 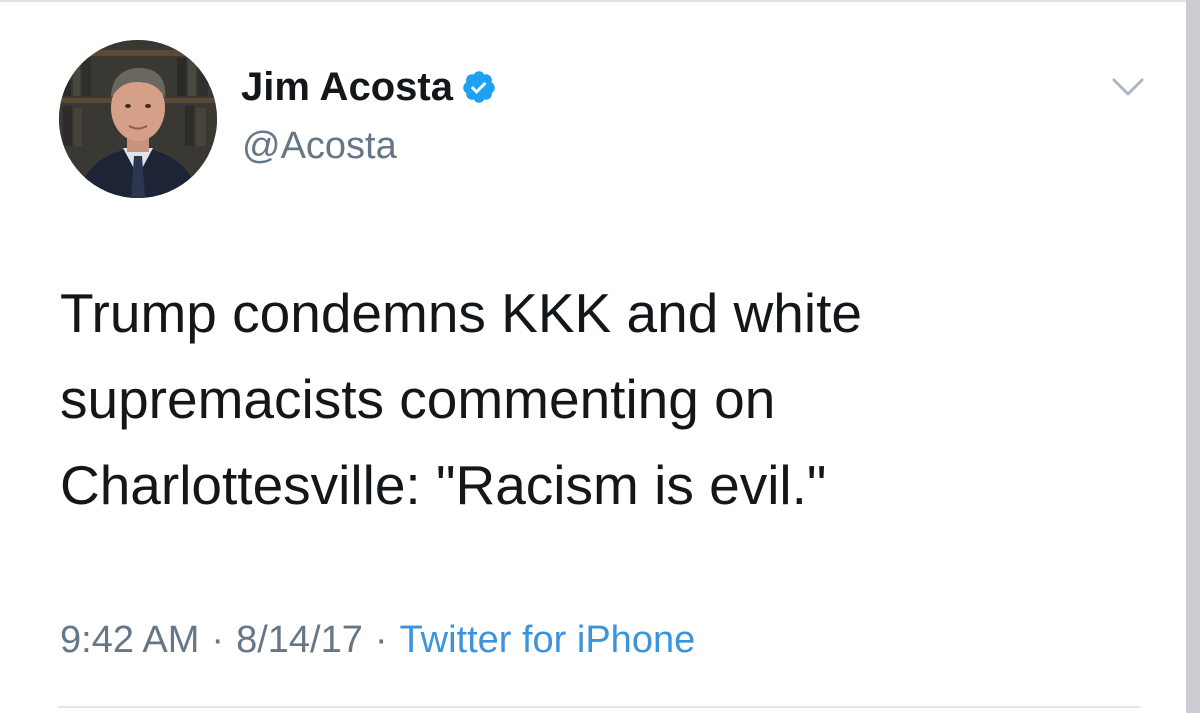 What do you see at coordinates (599, 707) in the screenshot?
I see `bottom-divider` at bounding box center [599, 707].